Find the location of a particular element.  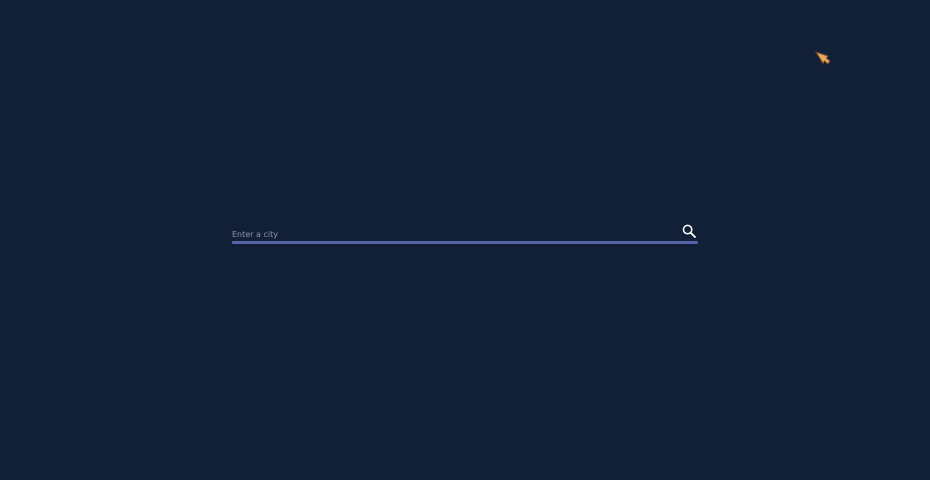

search-icon is located at coordinates (689, 232).